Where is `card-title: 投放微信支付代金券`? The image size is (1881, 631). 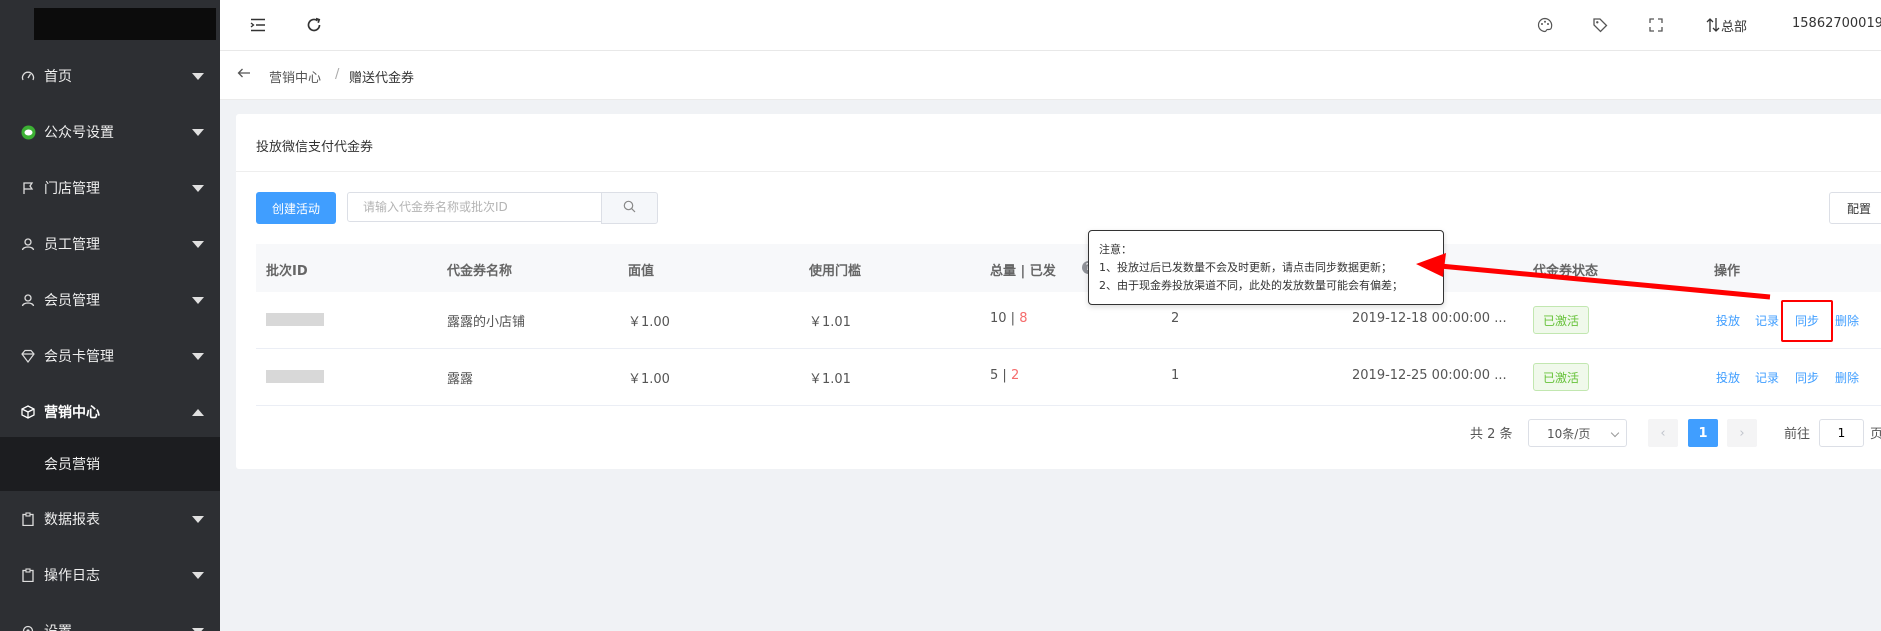 card-title: 投放微信支付代金券 is located at coordinates (315, 147).